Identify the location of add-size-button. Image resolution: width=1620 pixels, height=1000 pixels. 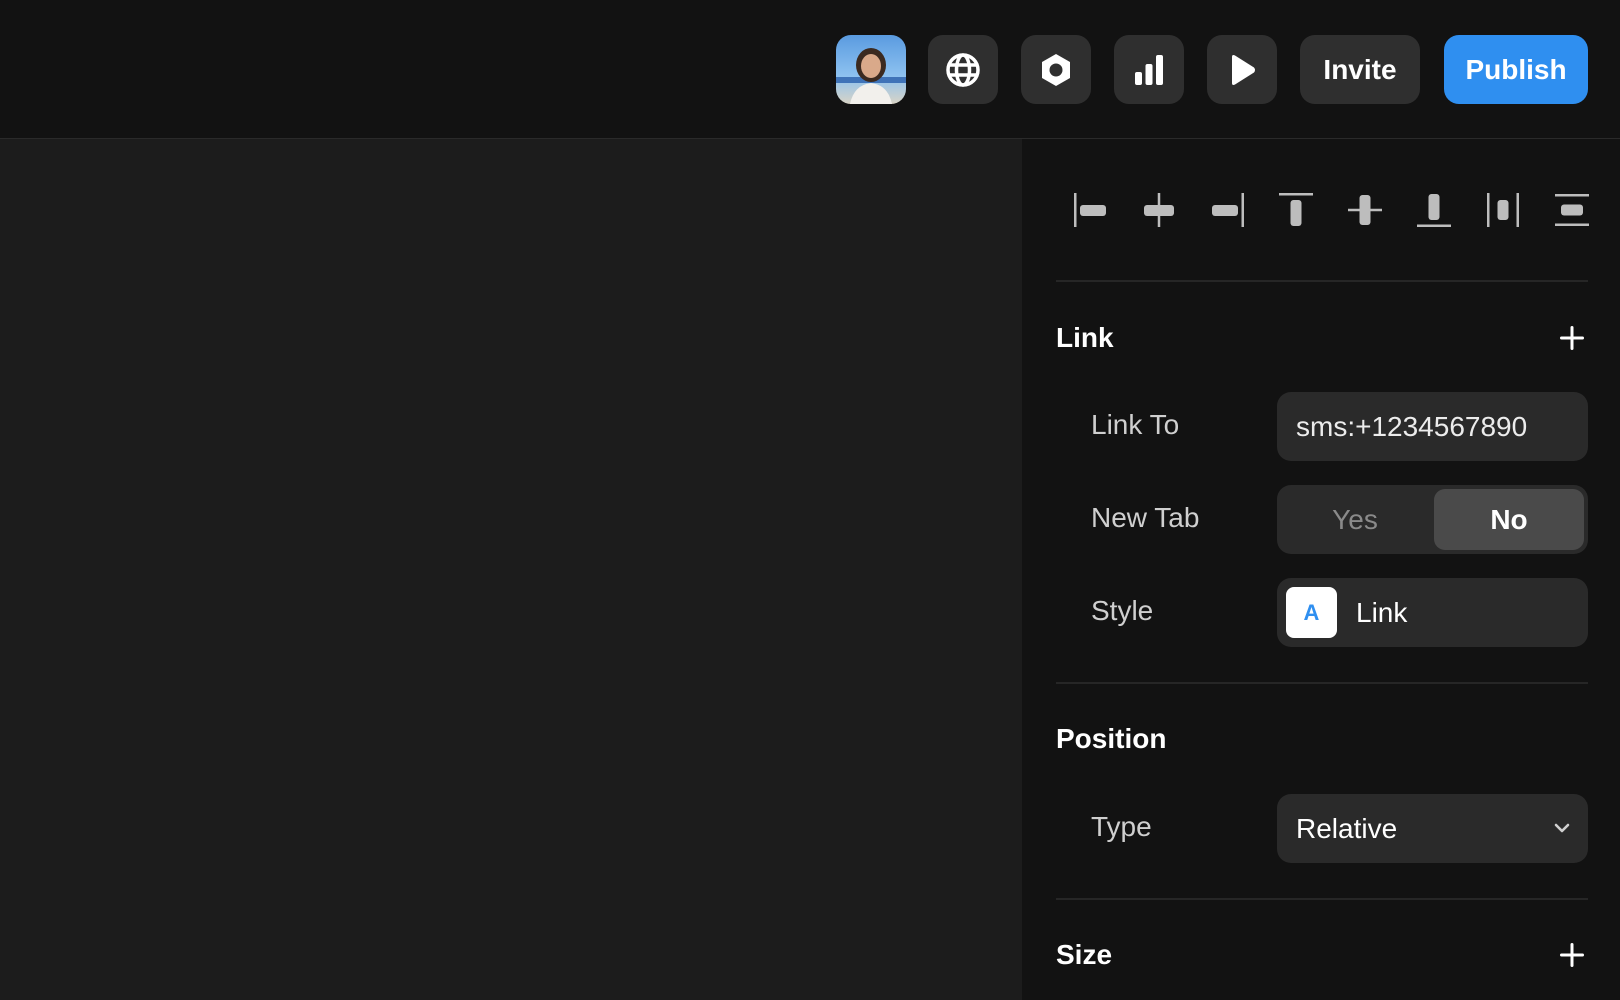
(1572, 955).